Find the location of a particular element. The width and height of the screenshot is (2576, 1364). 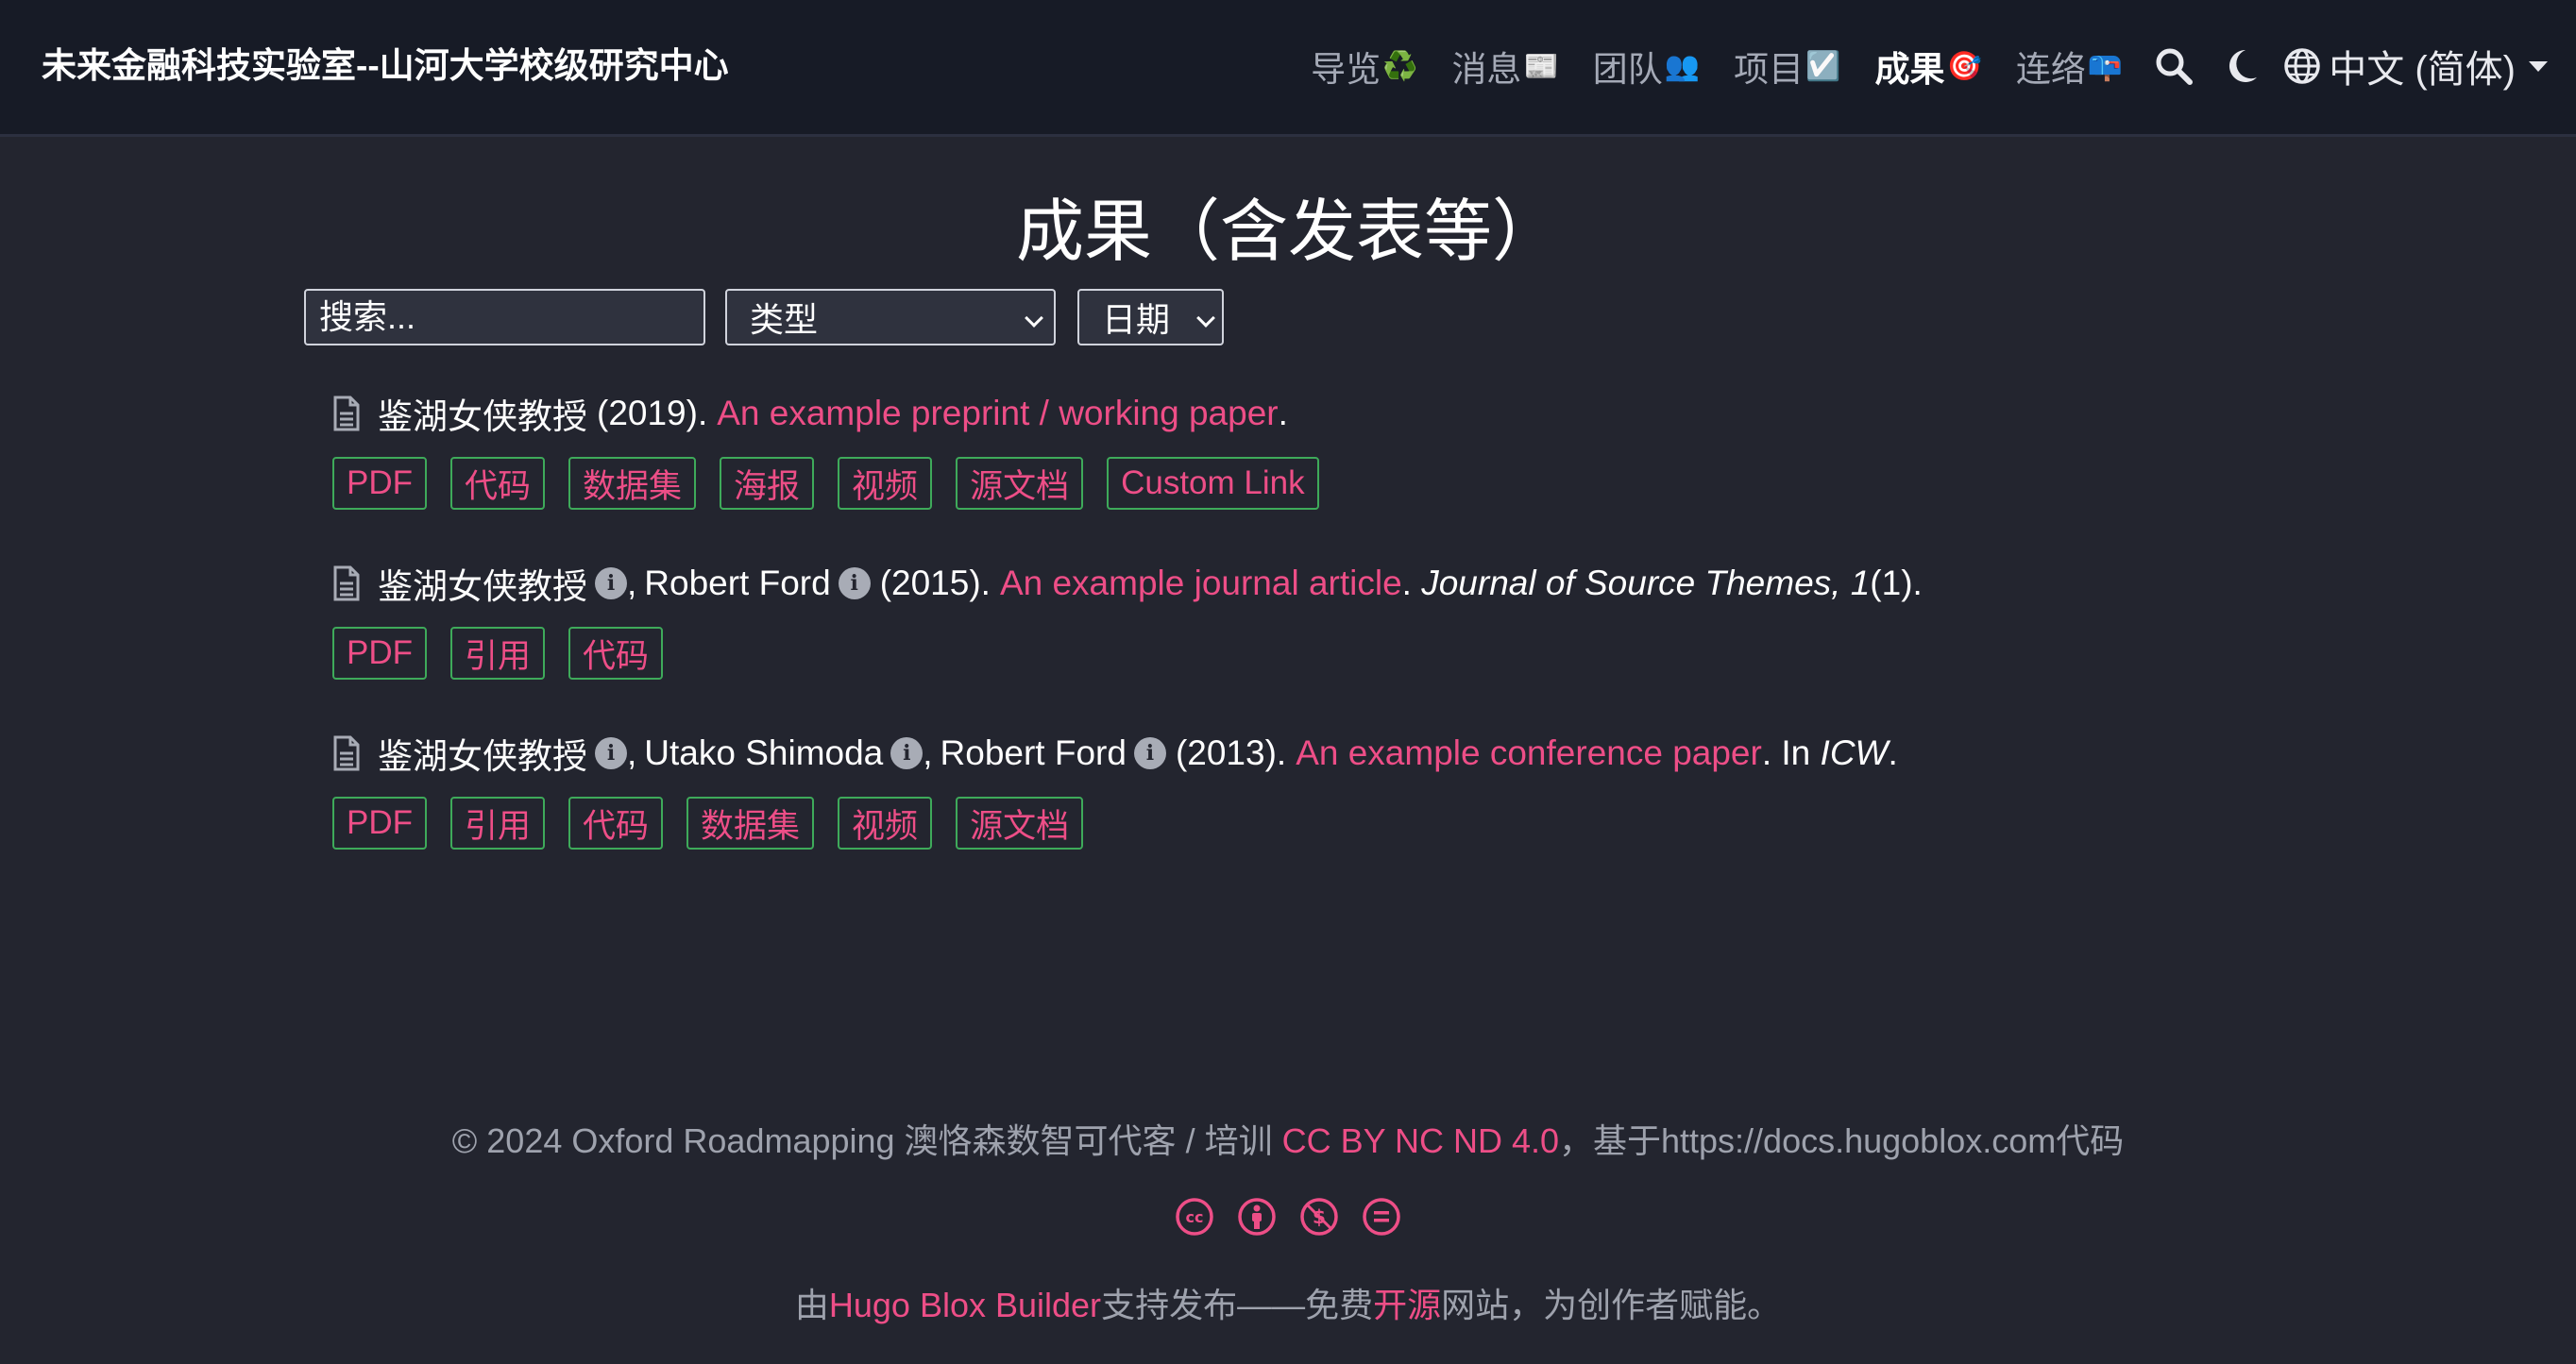

venue-name: ICW is located at coordinates (1854, 752).